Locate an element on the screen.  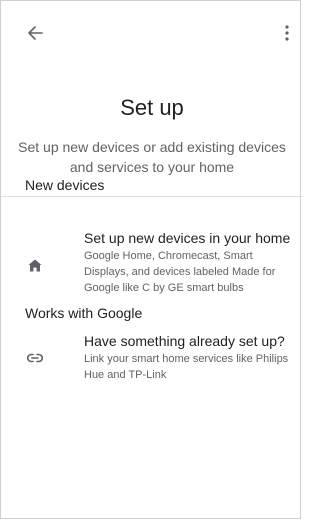
more-vert-icon is located at coordinates (287, 33).